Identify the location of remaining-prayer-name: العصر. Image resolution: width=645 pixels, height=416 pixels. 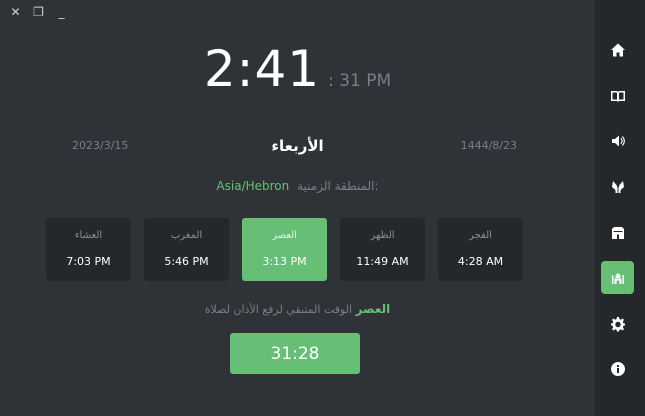
(373, 309).